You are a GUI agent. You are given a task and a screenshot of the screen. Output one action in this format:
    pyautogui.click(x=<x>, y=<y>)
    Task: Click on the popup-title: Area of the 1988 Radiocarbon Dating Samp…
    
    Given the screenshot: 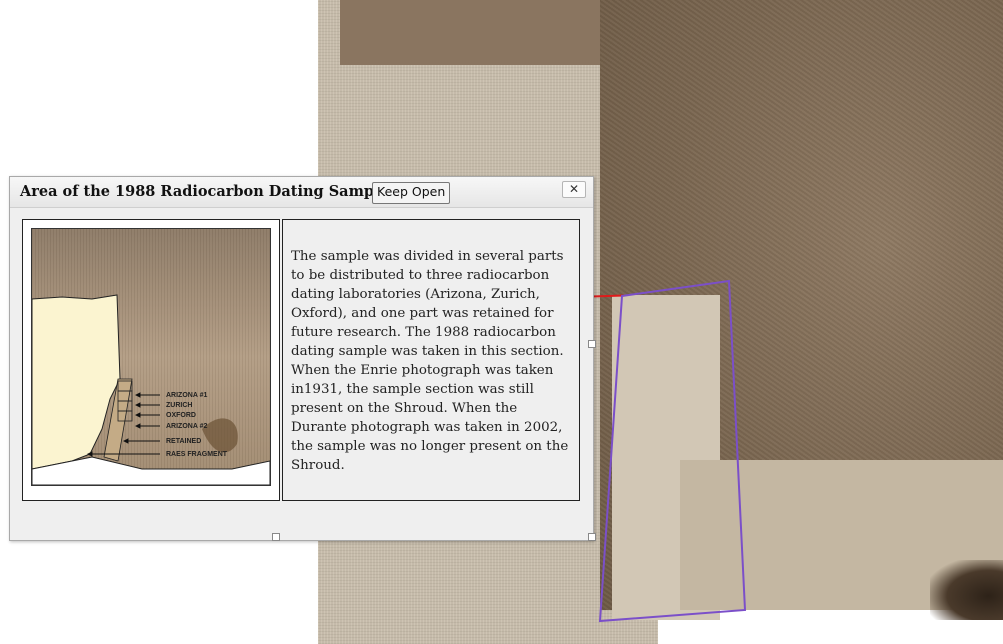 What is the action you would take?
    pyautogui.click(x=204, y=191)
    